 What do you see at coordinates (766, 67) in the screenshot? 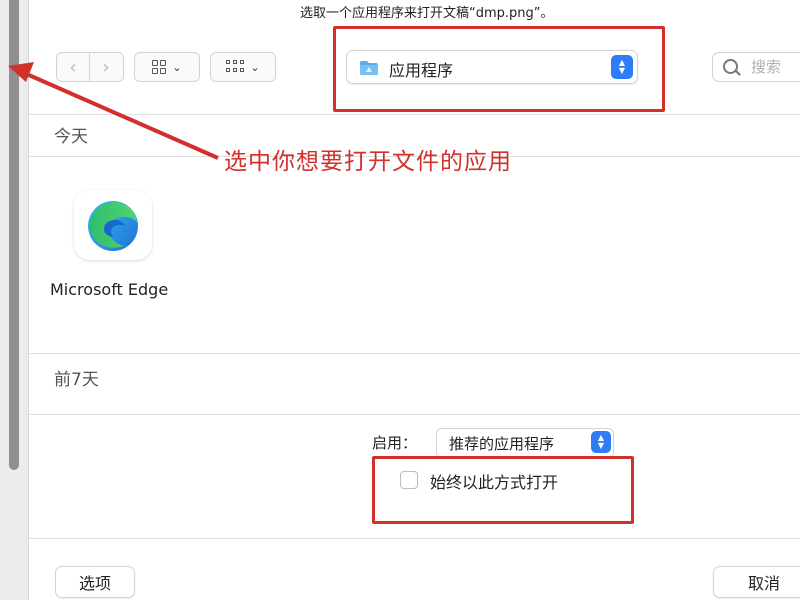
I see `search-placeholder: 搜索` at bounding box center [766, 67].